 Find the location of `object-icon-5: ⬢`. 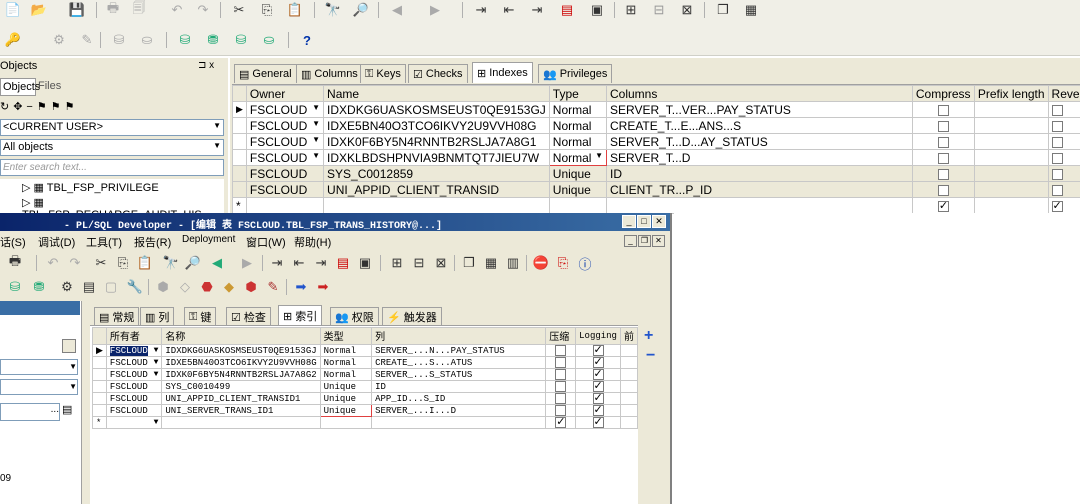

object-icon-5: ⬢ is located at coordinates (251, 287).